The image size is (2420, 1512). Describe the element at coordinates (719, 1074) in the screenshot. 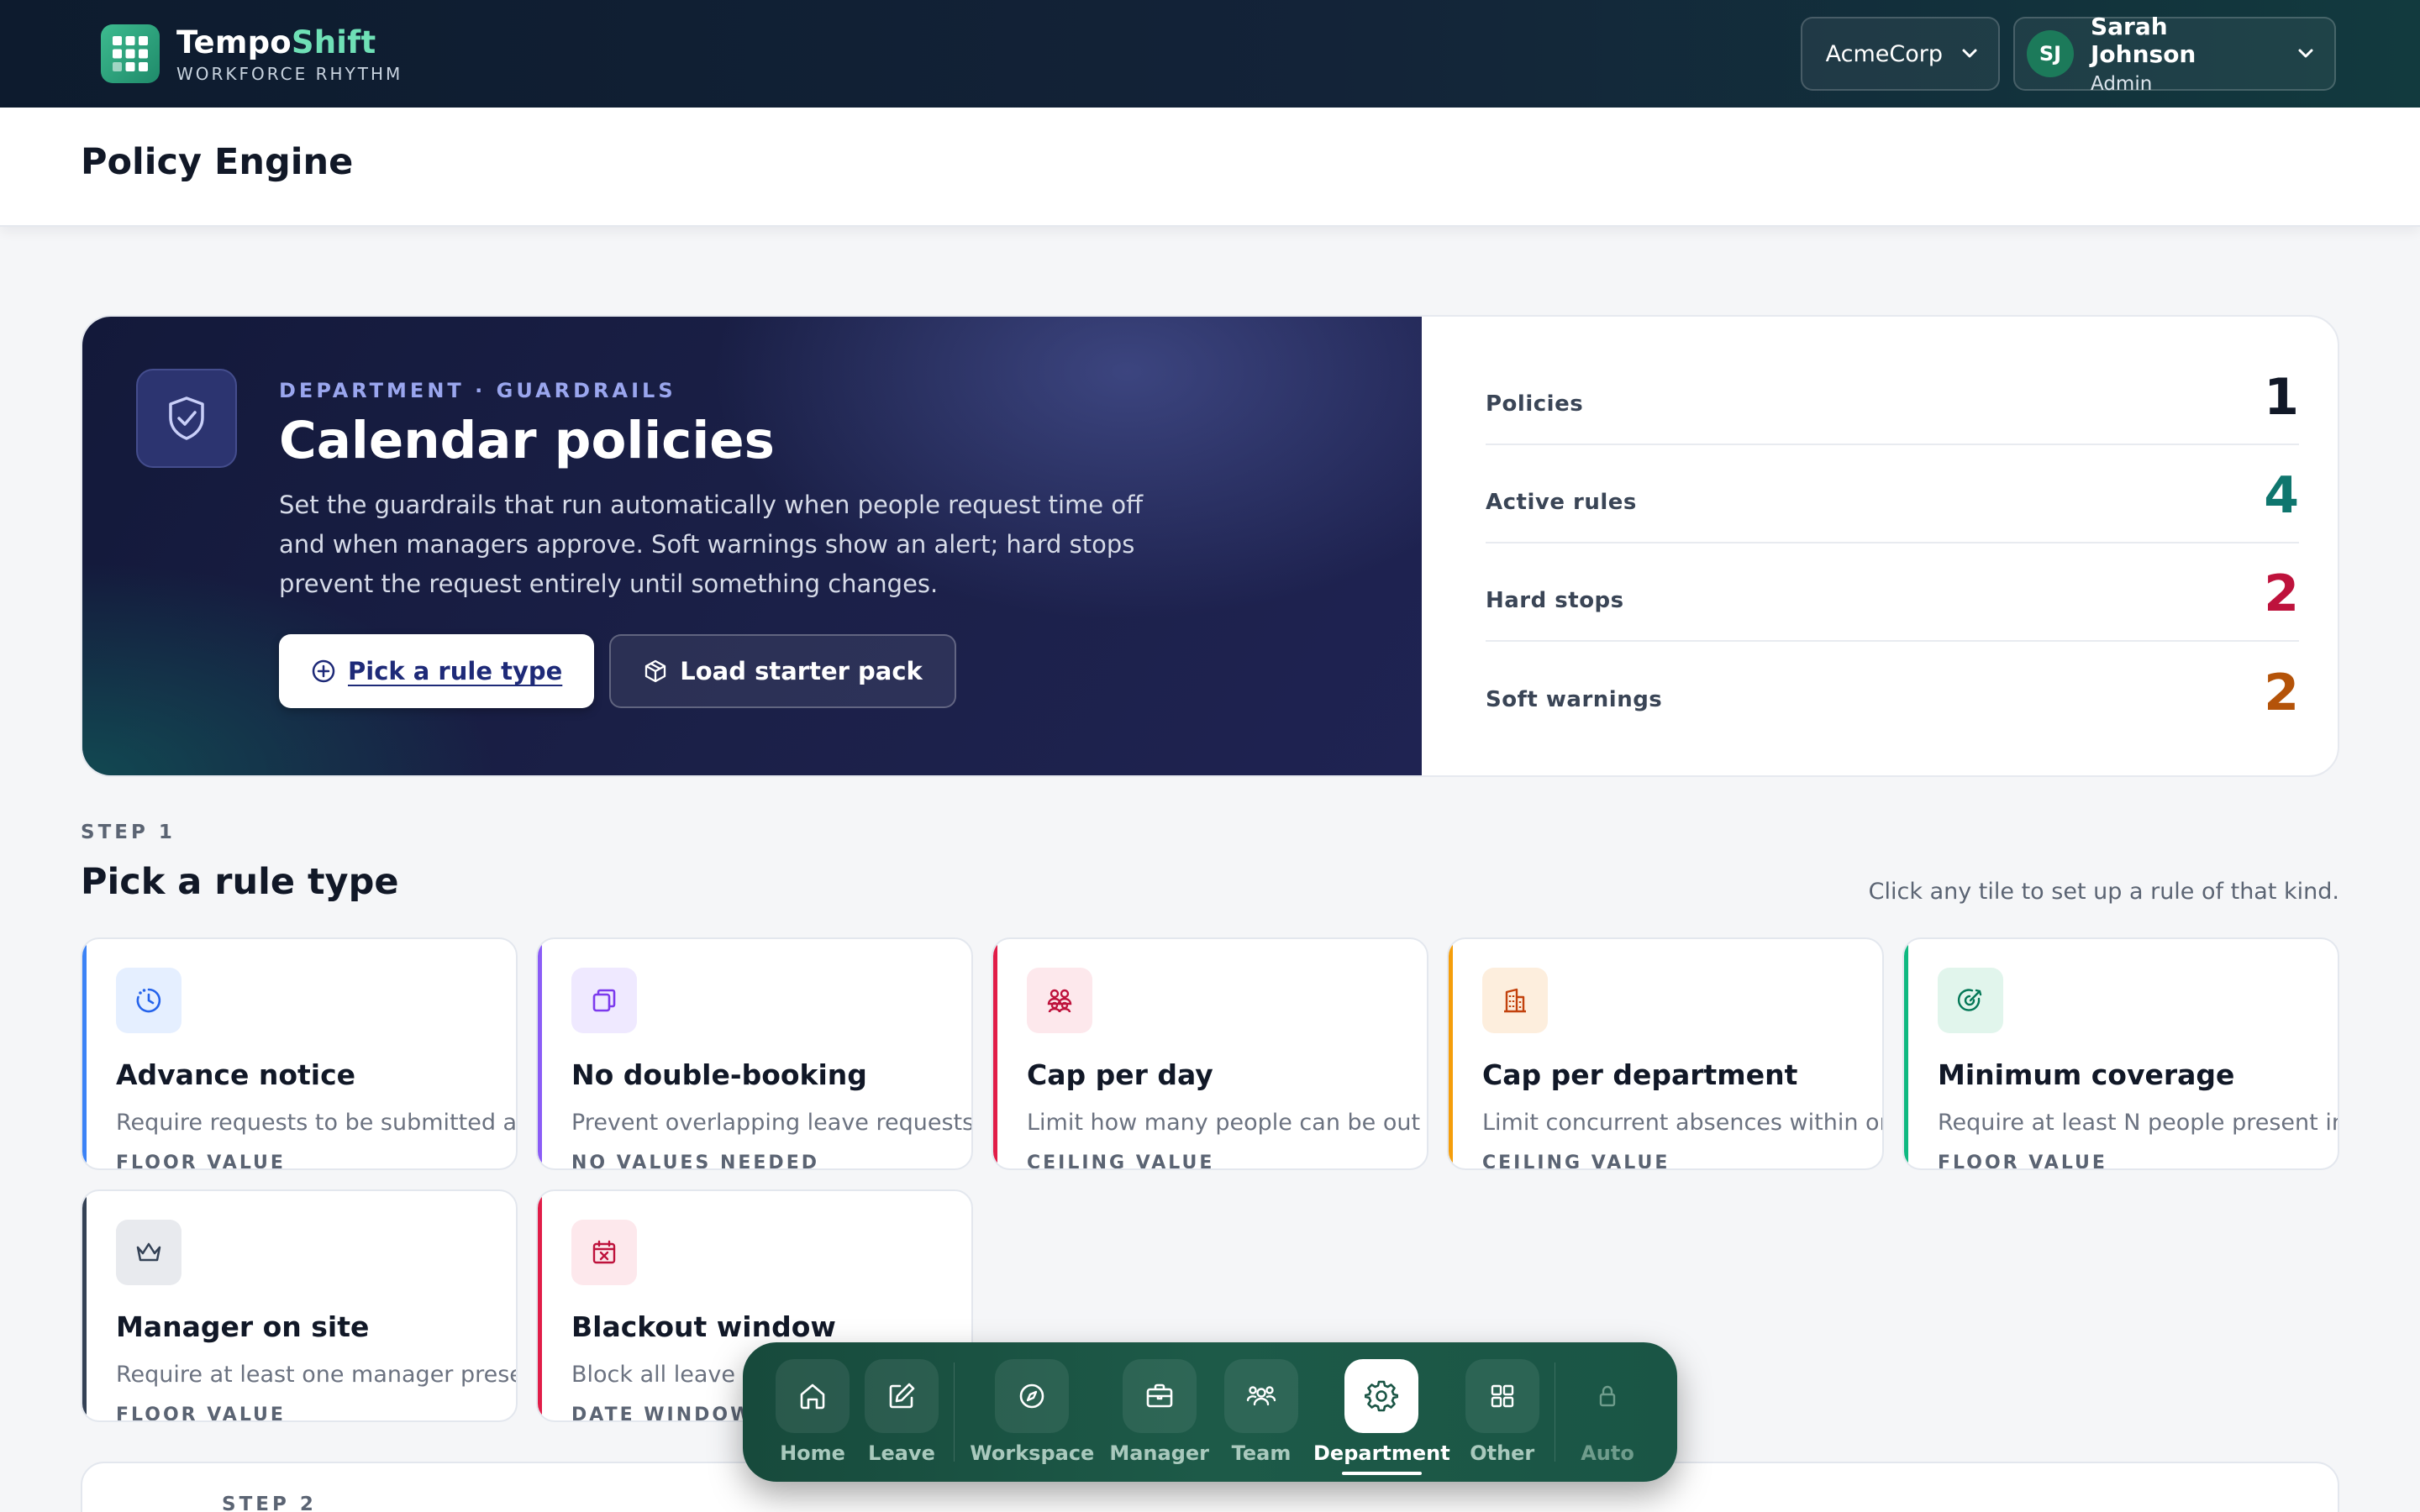

I see `tile-title: No double-booking` at that location.